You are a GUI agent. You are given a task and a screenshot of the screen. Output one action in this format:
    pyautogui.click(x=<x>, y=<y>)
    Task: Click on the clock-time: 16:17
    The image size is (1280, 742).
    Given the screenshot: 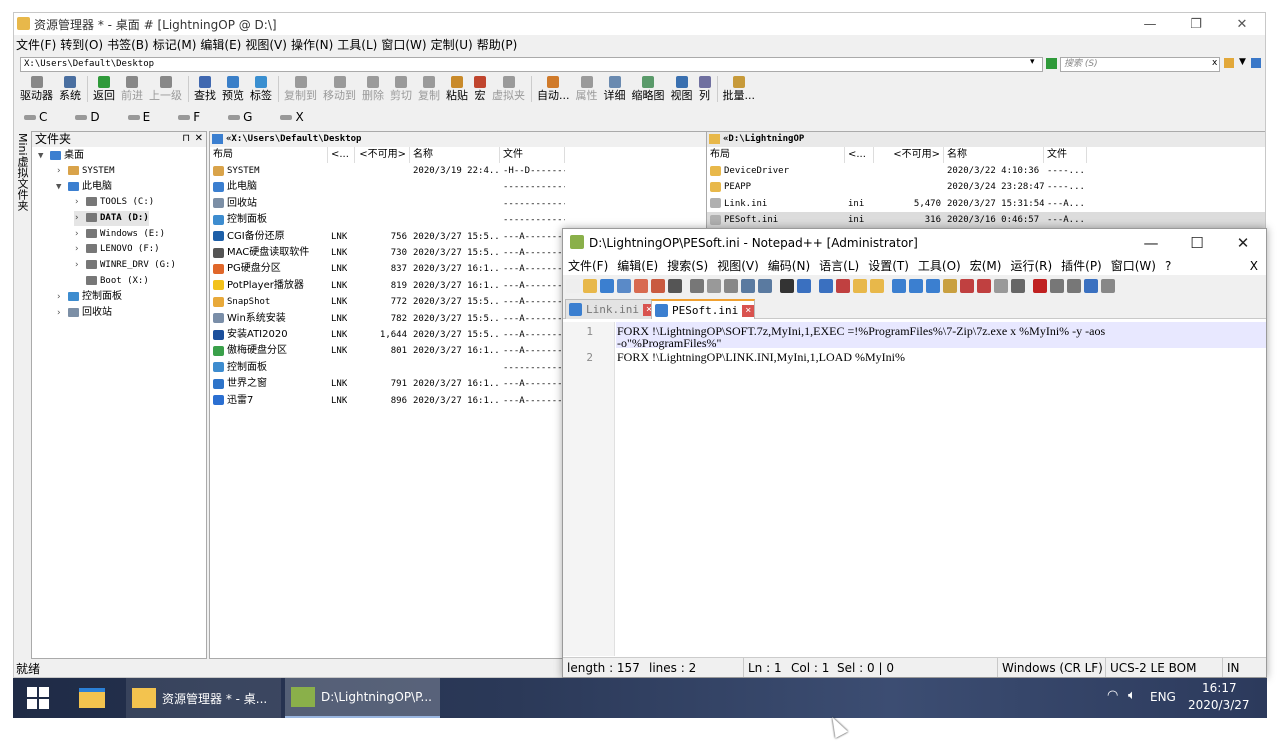 What is the action you would take?
    pyautogui.click(x=1219, y=688)
    